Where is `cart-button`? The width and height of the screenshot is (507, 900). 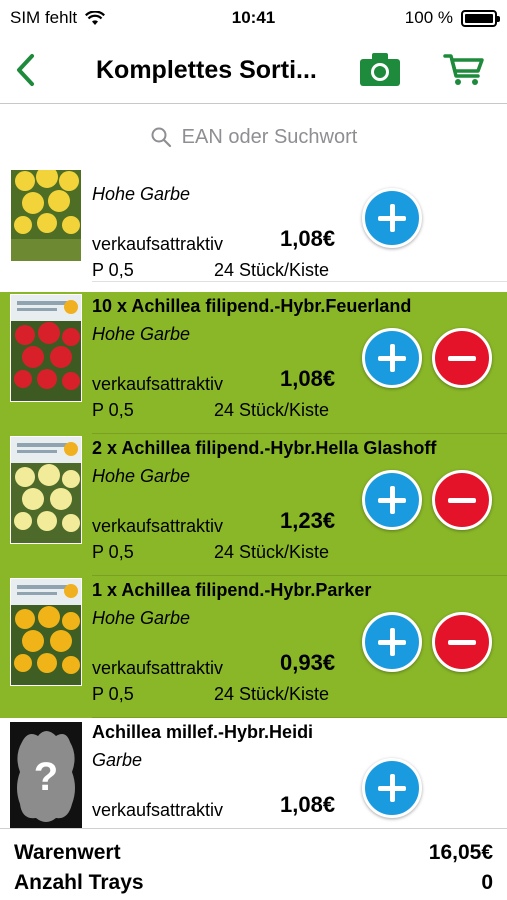
cart-button is located at coordinates (464, 69).